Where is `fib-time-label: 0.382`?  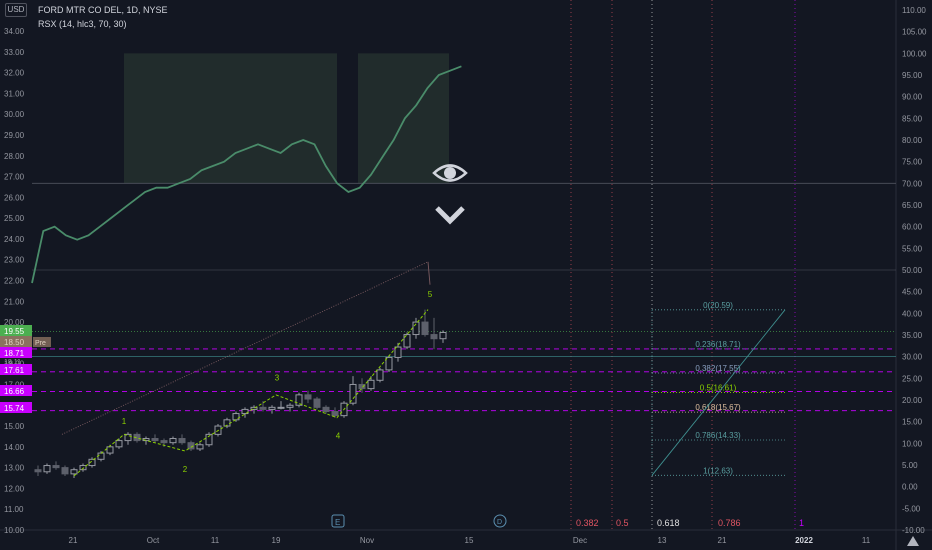
fib-time-label: 0.382 is located at coordinates (587, 523).